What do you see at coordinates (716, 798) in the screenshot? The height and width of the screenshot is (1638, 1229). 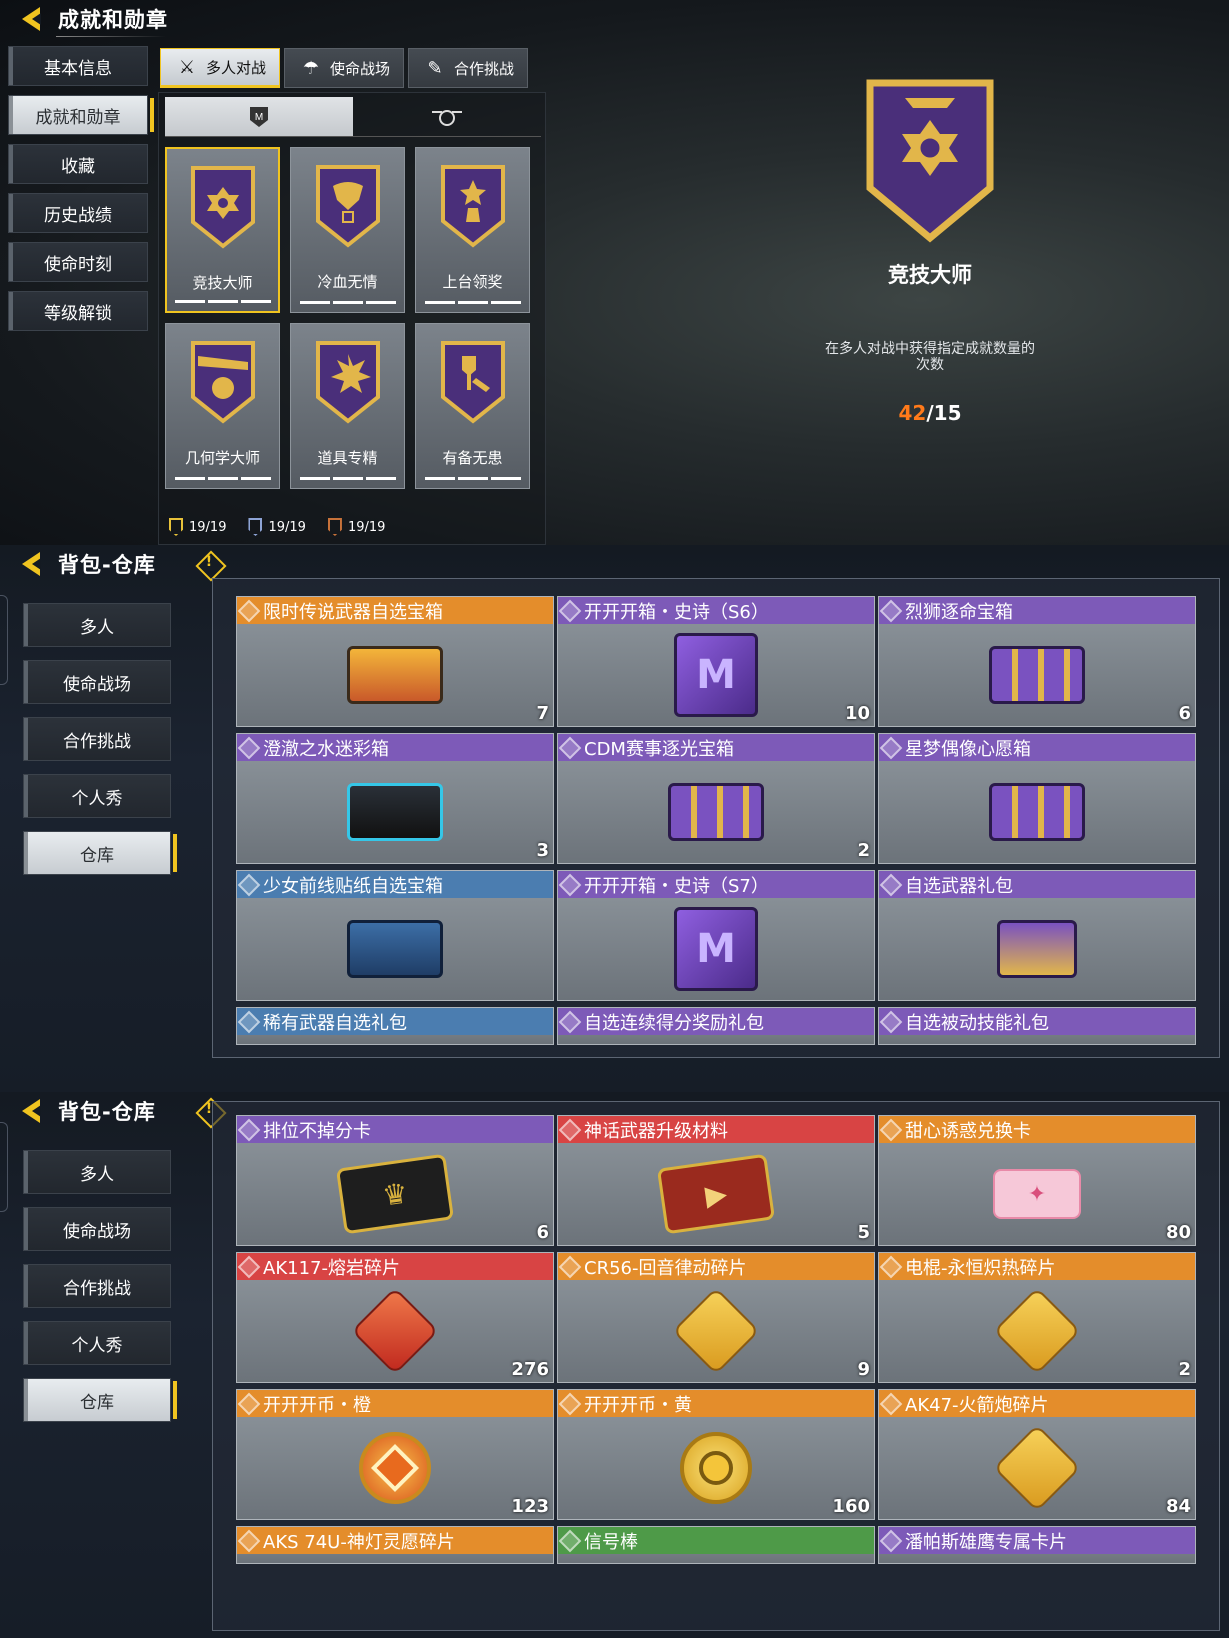 I see `inventory-item: CDM赛事逐光宝箱 2` at bounding box center [716, 798].